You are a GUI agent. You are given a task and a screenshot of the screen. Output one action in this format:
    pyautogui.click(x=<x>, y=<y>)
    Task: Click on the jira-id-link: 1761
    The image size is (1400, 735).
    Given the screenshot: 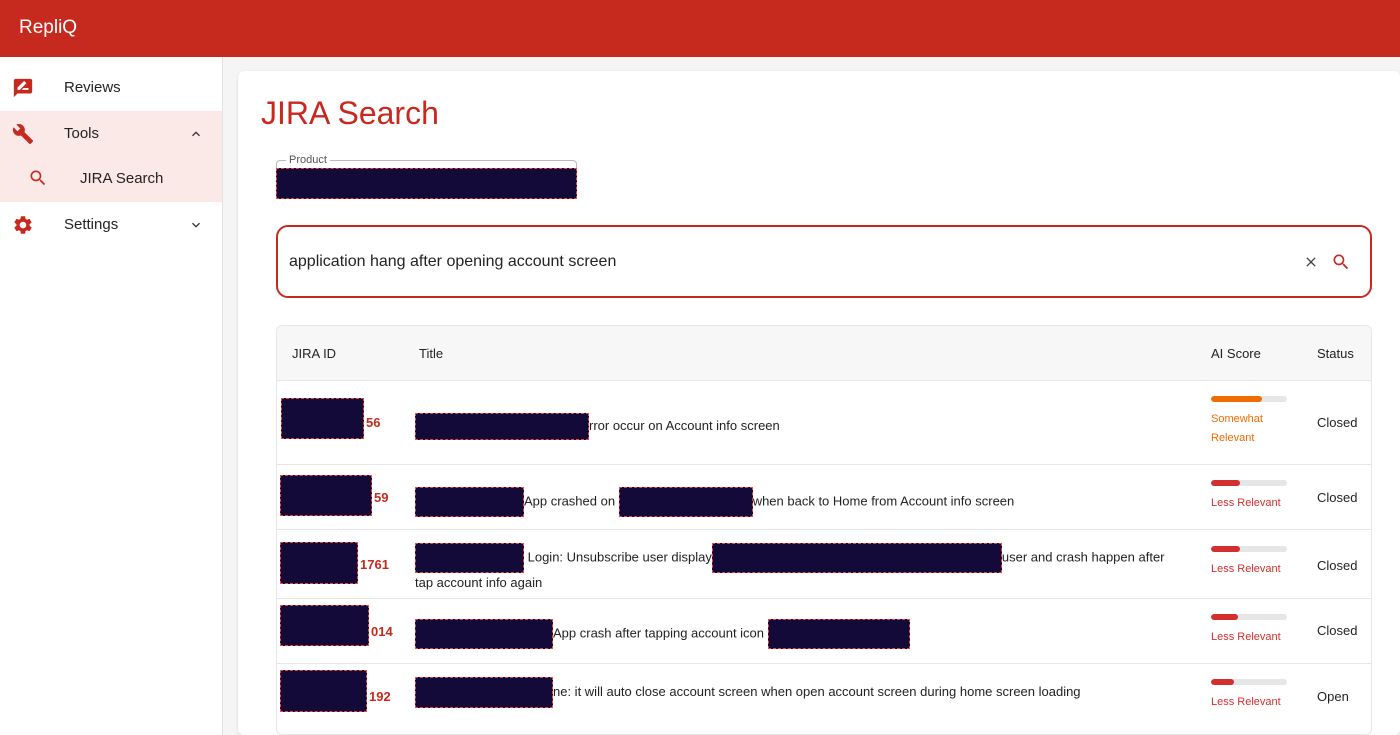 What is the action you would take?
    pyautogui.click(x=374, y=564)
    